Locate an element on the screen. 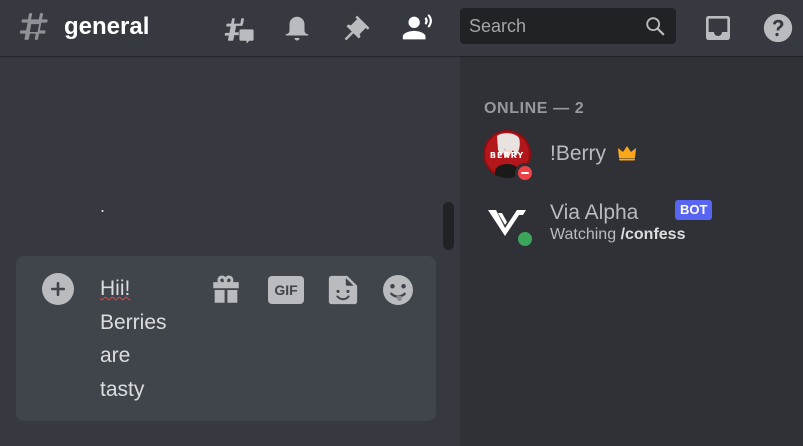  activity-detail: /confess is located at coordinates (653, 234).